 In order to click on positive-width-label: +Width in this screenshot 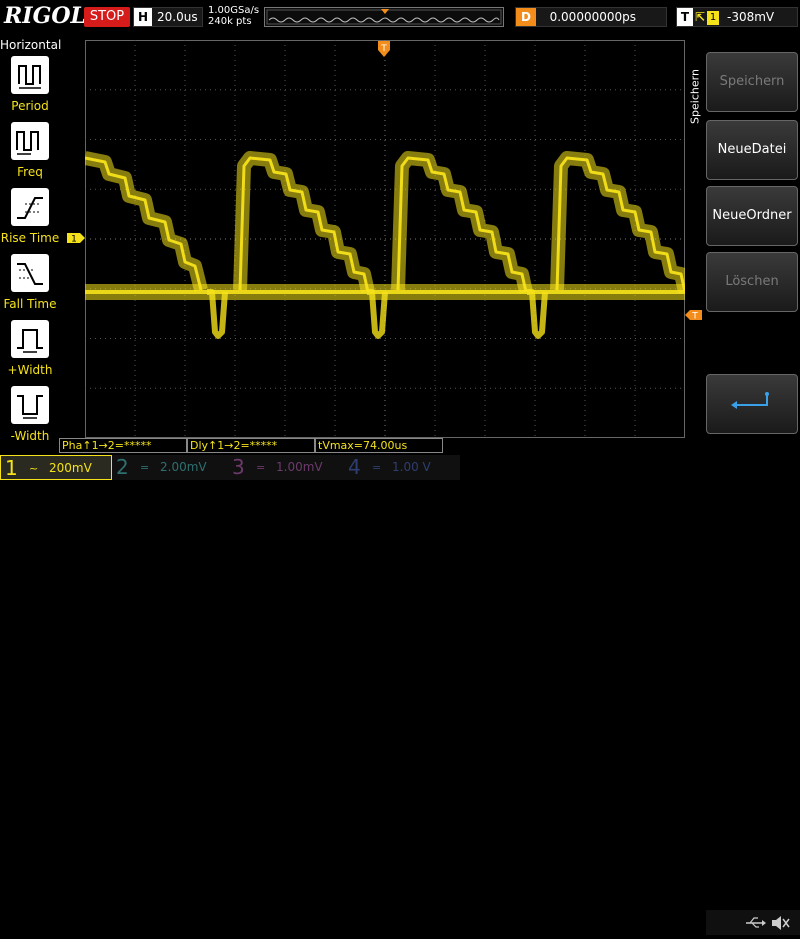, I will do `click(30, 370)`.